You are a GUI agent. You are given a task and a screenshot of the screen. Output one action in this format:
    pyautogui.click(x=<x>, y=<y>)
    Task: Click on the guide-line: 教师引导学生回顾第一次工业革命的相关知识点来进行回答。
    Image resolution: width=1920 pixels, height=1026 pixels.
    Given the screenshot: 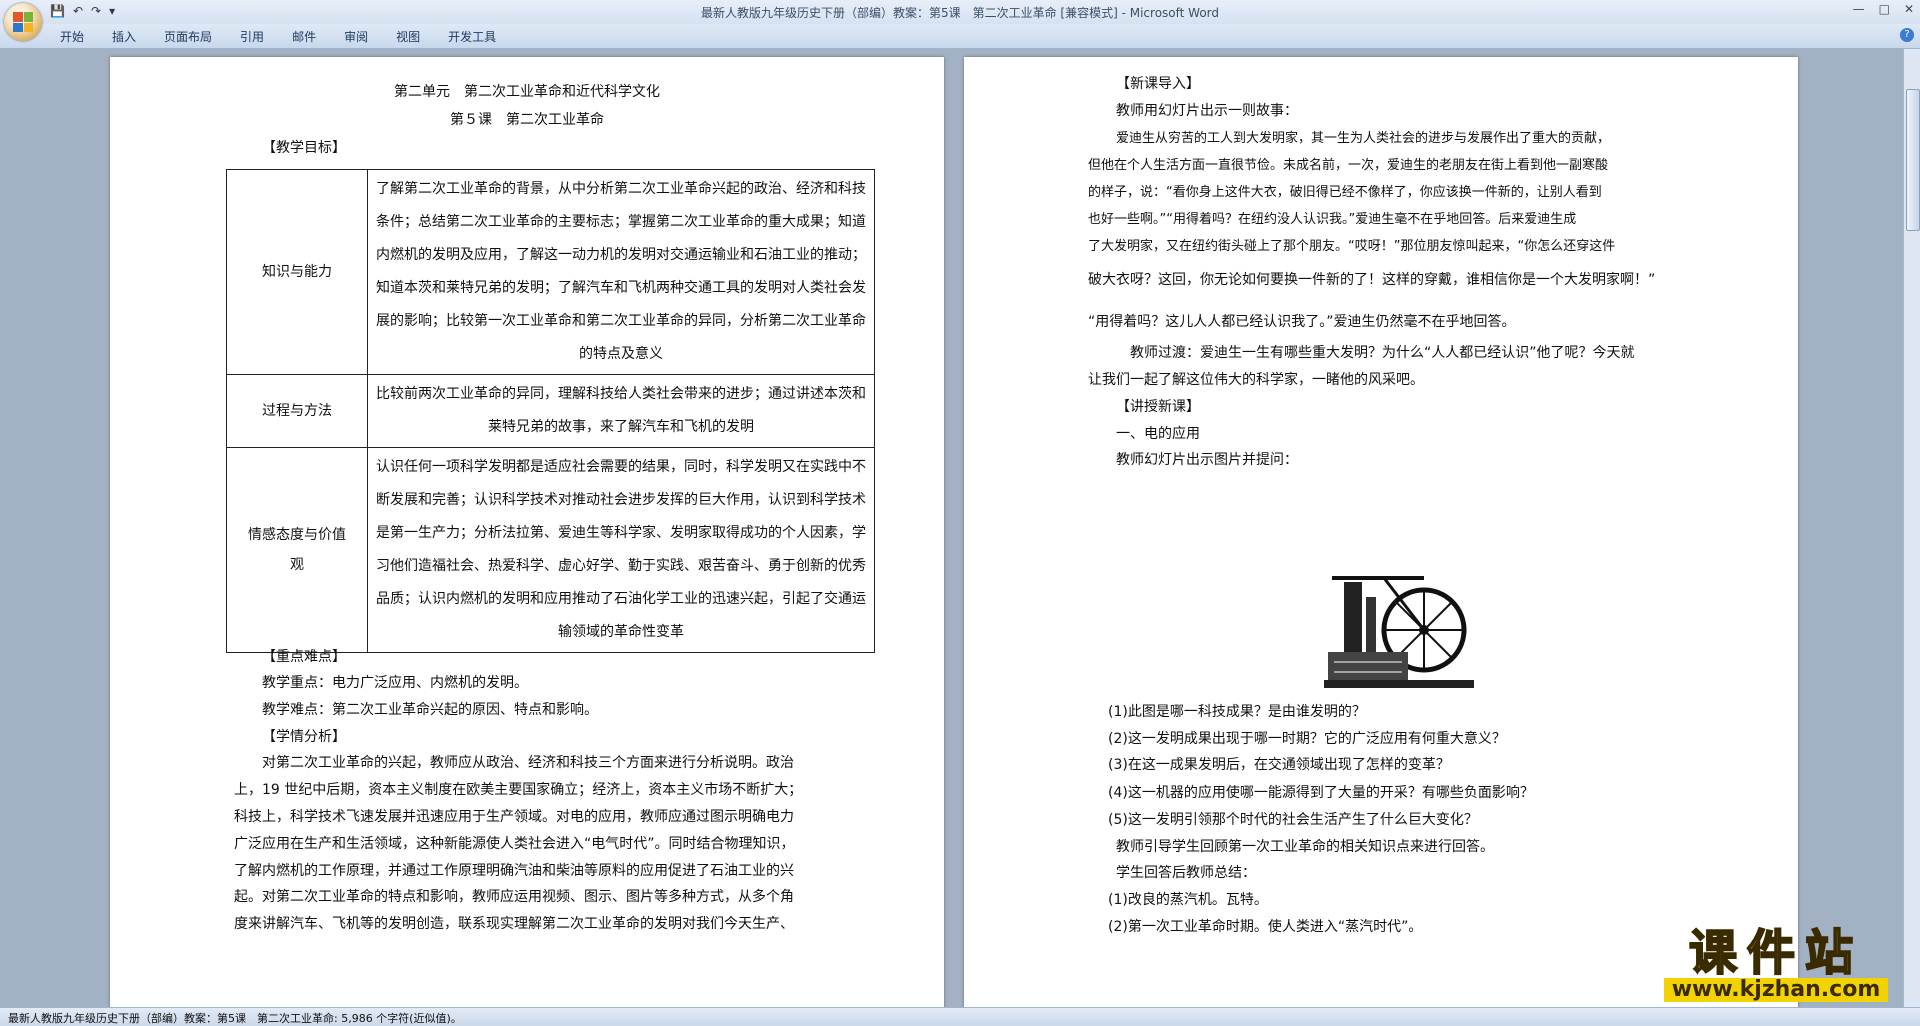 What is the action you would take?
    pyautogui.click(x=1305, y=847)
    